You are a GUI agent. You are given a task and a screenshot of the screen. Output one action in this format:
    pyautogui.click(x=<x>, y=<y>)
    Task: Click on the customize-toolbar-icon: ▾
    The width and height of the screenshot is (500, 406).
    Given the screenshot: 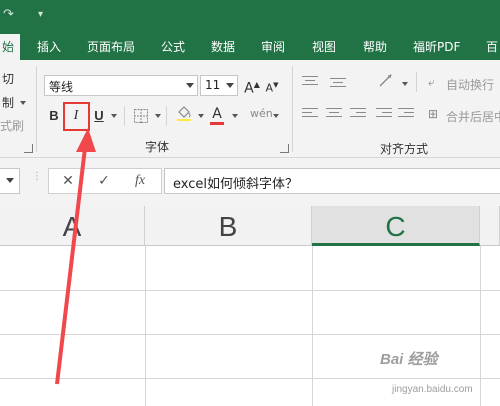 What is the action you would take?
    pyautogui.click(x=40, y=14)
    